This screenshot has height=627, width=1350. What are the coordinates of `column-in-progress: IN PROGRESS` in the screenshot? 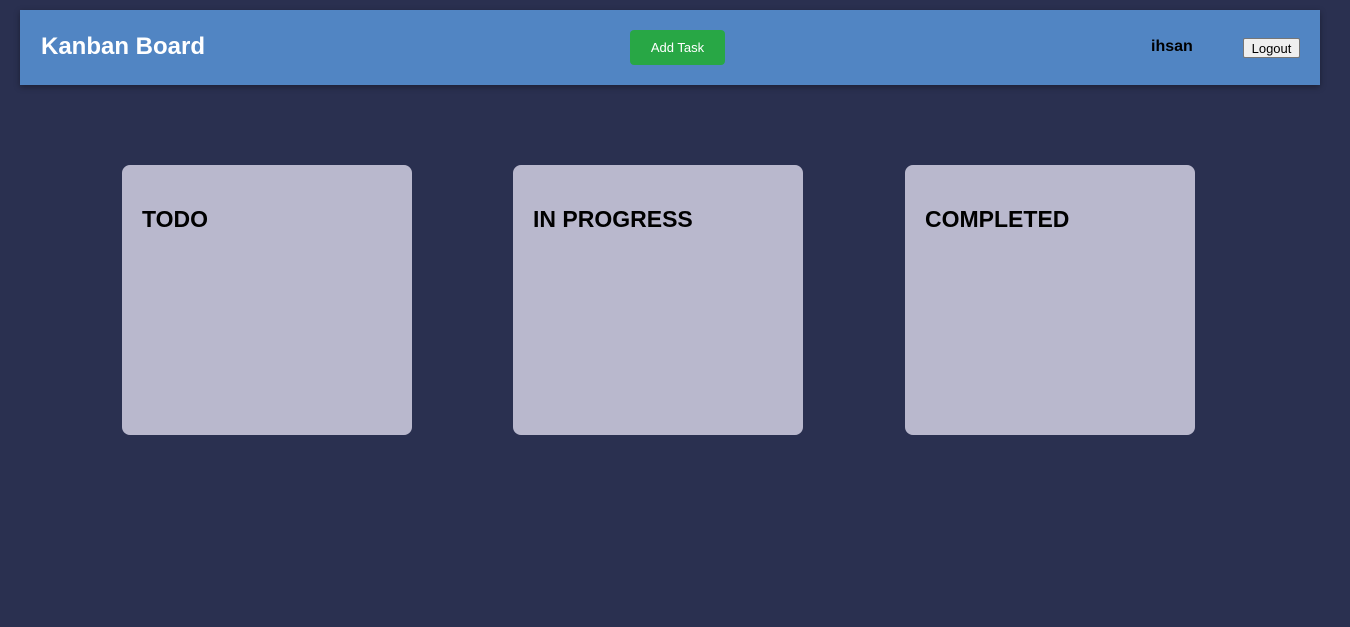 It's located at (658, 300).